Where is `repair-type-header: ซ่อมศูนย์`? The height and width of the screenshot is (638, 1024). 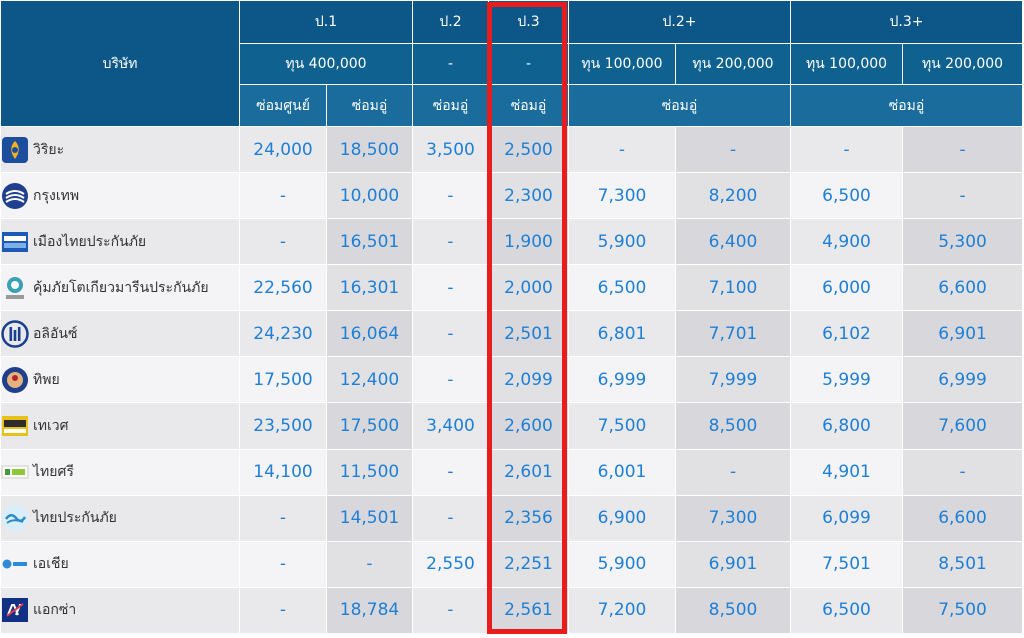
repair-type-header: ซ่อมศูนย์ is located at coordinates (283, 105).